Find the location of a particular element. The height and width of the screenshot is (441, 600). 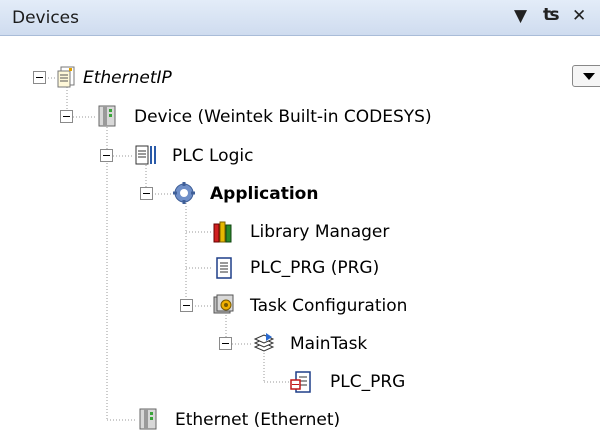

application-gear-icon is located at coordinates (184, 193).